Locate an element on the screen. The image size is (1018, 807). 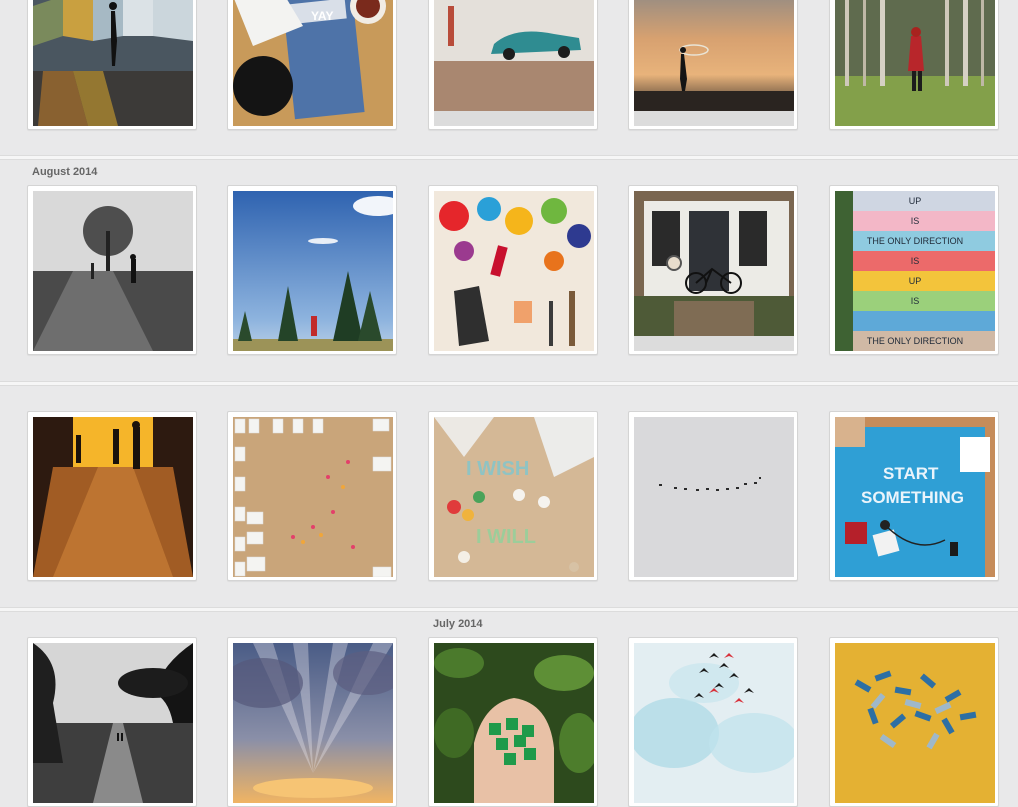
month-label-july-2014: July 2014 is located at coordinates (458, 624).